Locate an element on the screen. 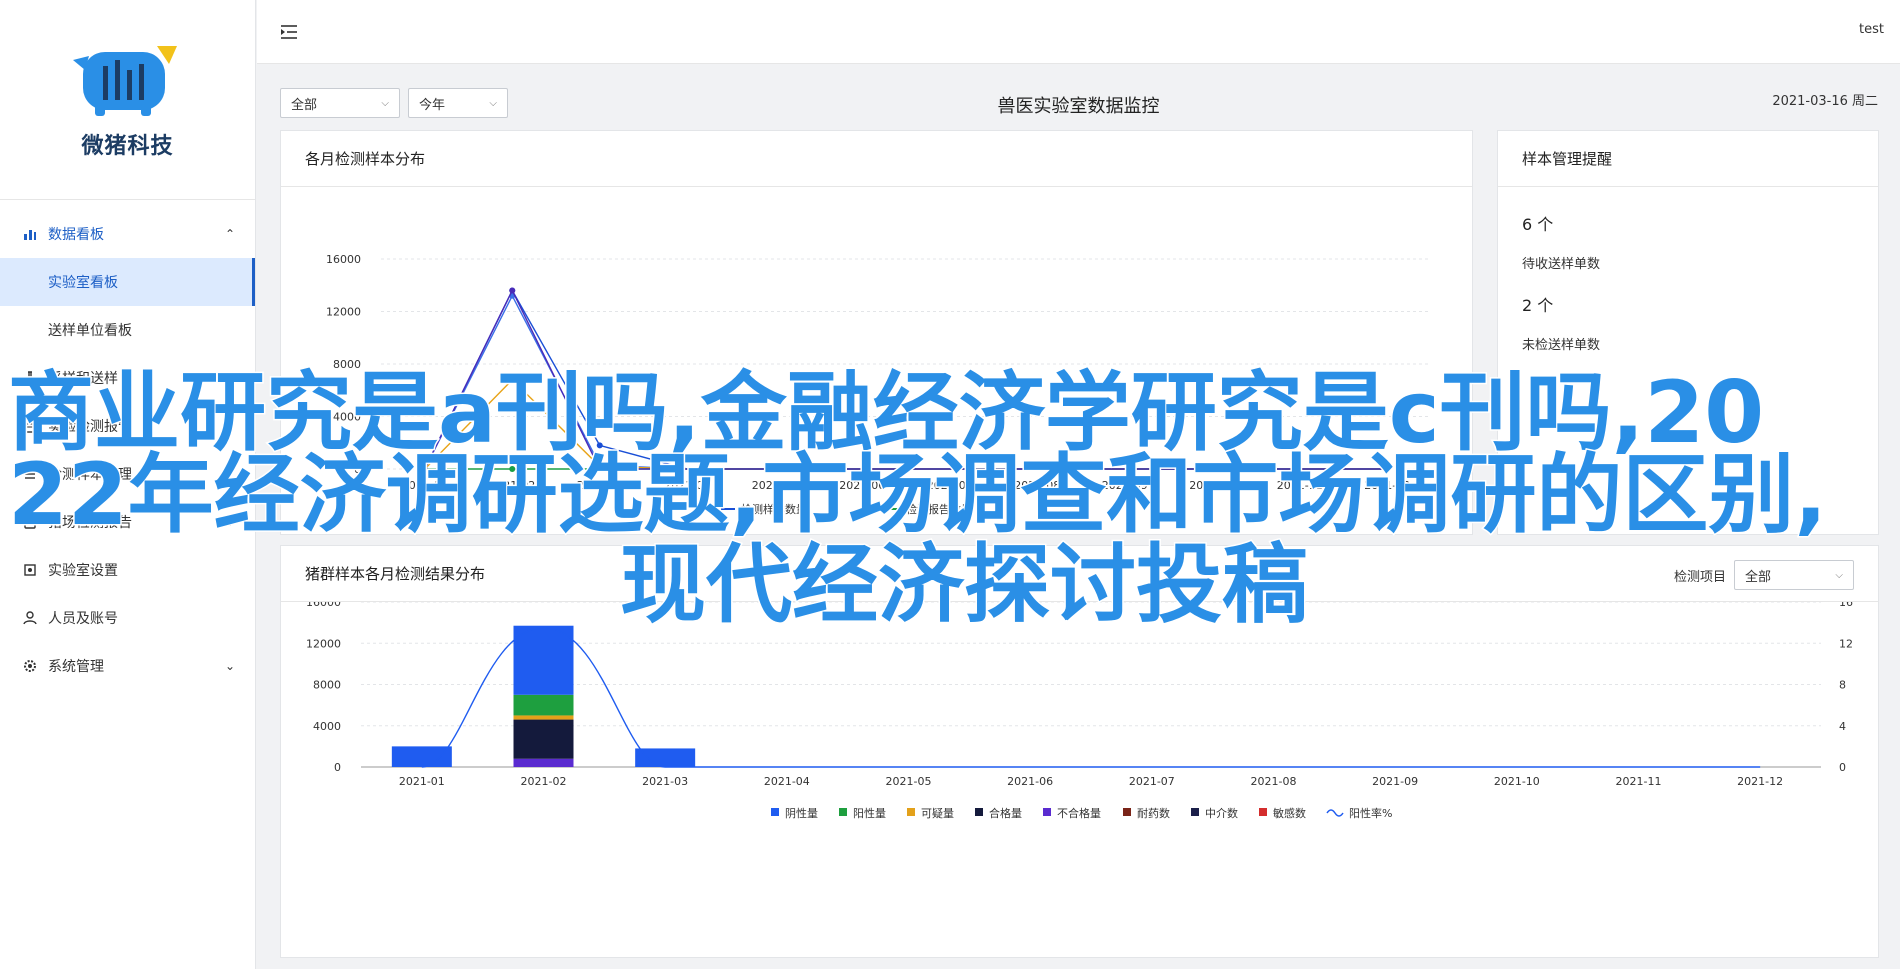 This screenshot has width=1900, height=969. legend-label: 耐药数 is located at coordinates (1153, 813).